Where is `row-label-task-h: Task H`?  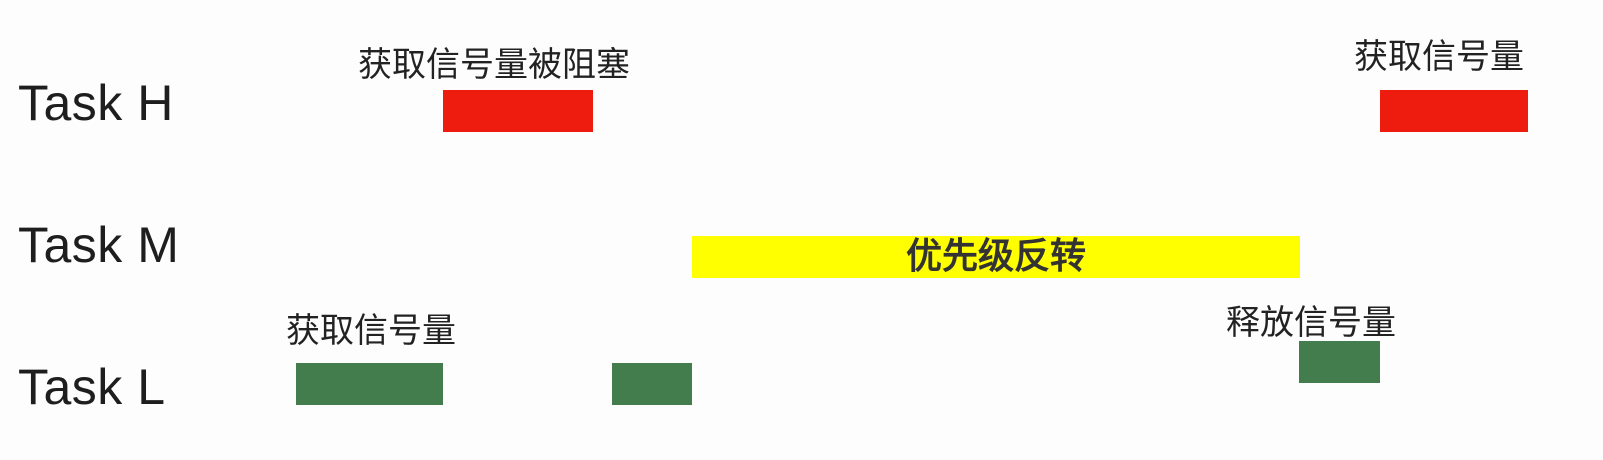 row-label-task-h: Task H is located at coordinates (96, 103).